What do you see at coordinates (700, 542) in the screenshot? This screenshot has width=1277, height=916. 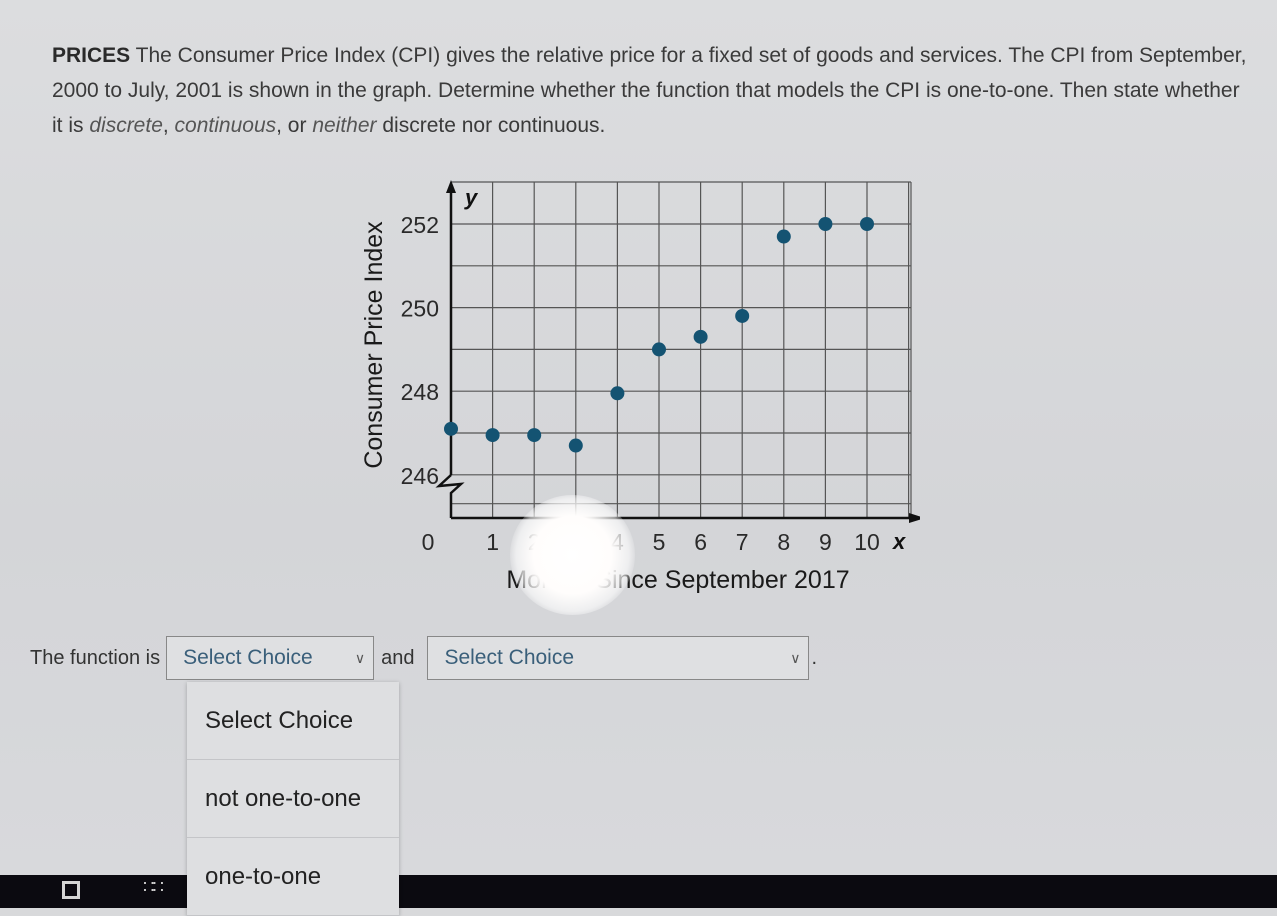 I see `x-tick-label: 6` at bounding box center [700, 542].